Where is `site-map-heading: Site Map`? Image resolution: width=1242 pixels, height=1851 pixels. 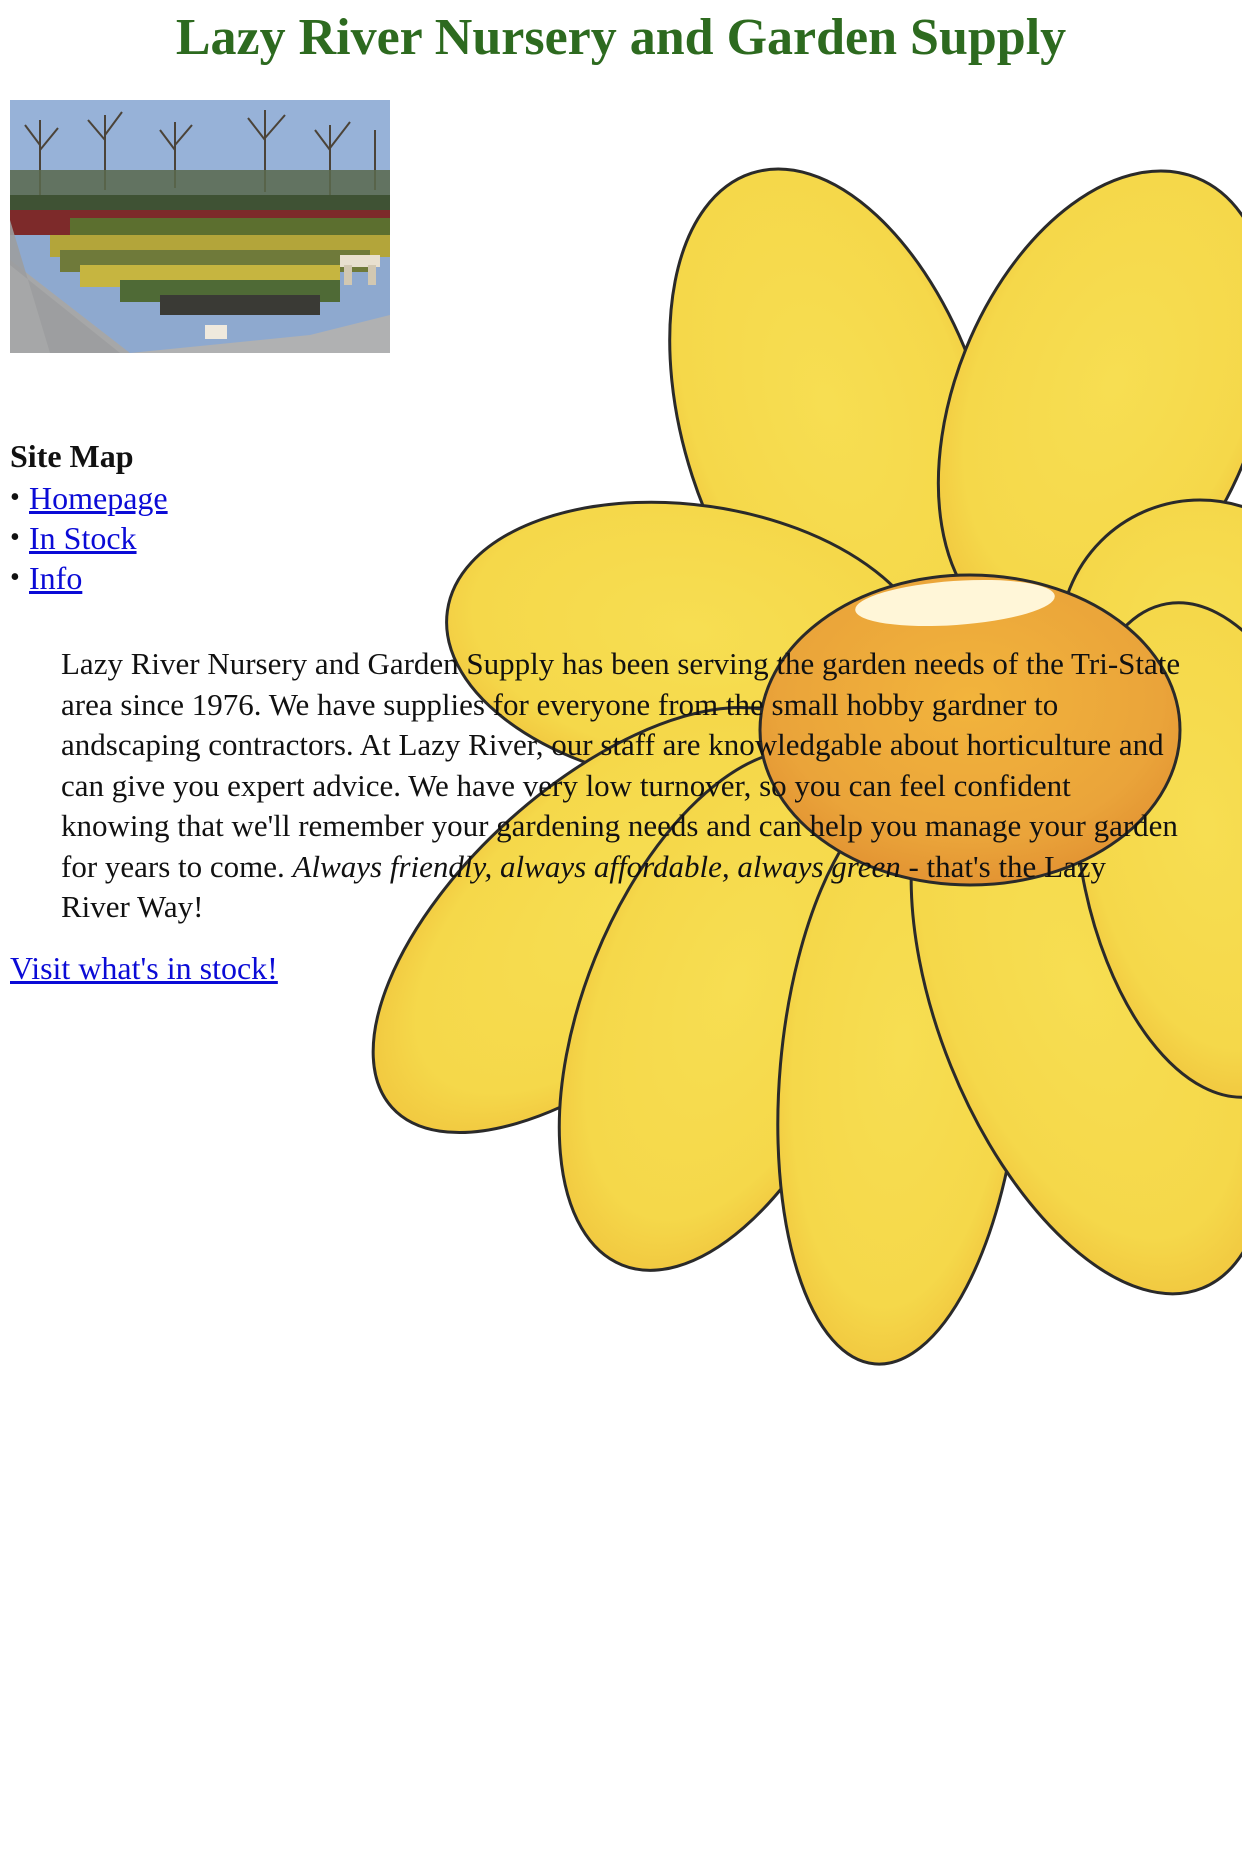 site-map-heading: Site Map is located at coordinates (72, 456).